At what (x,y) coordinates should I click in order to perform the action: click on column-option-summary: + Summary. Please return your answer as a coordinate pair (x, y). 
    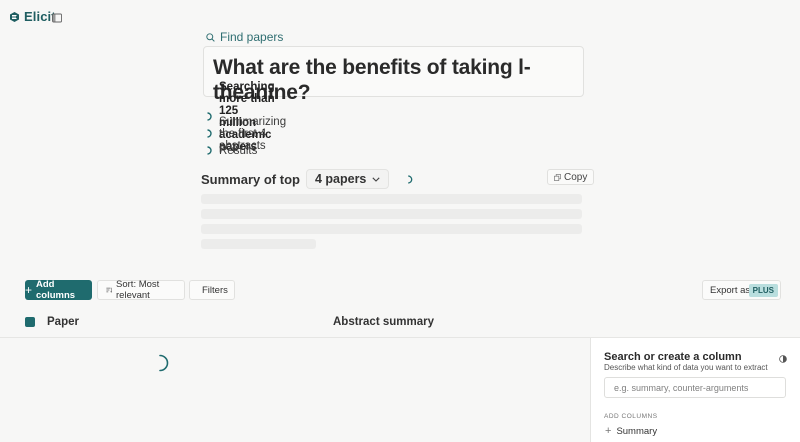
    Looking at the image, I should click on (631, 431).